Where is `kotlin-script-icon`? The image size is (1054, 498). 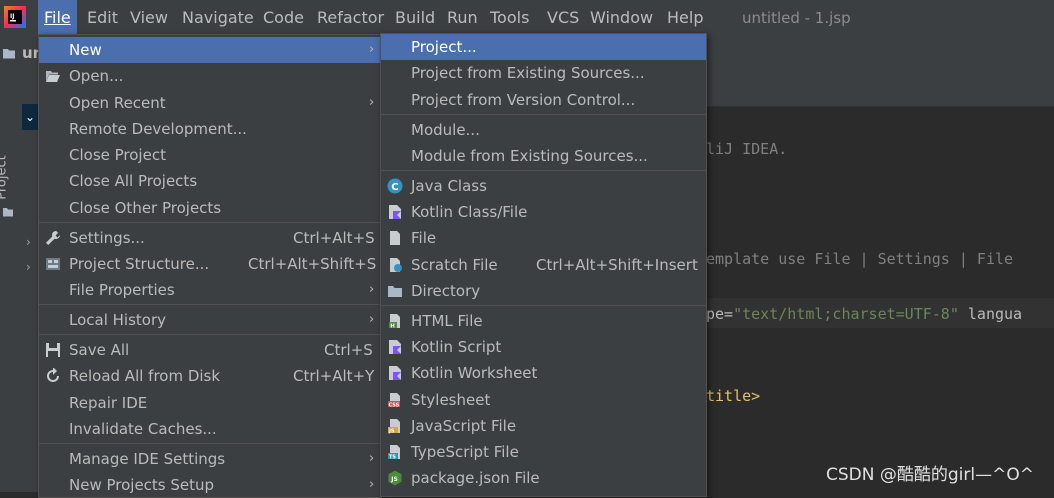 kotlin-script-icon is located at coordinates (395, 347).